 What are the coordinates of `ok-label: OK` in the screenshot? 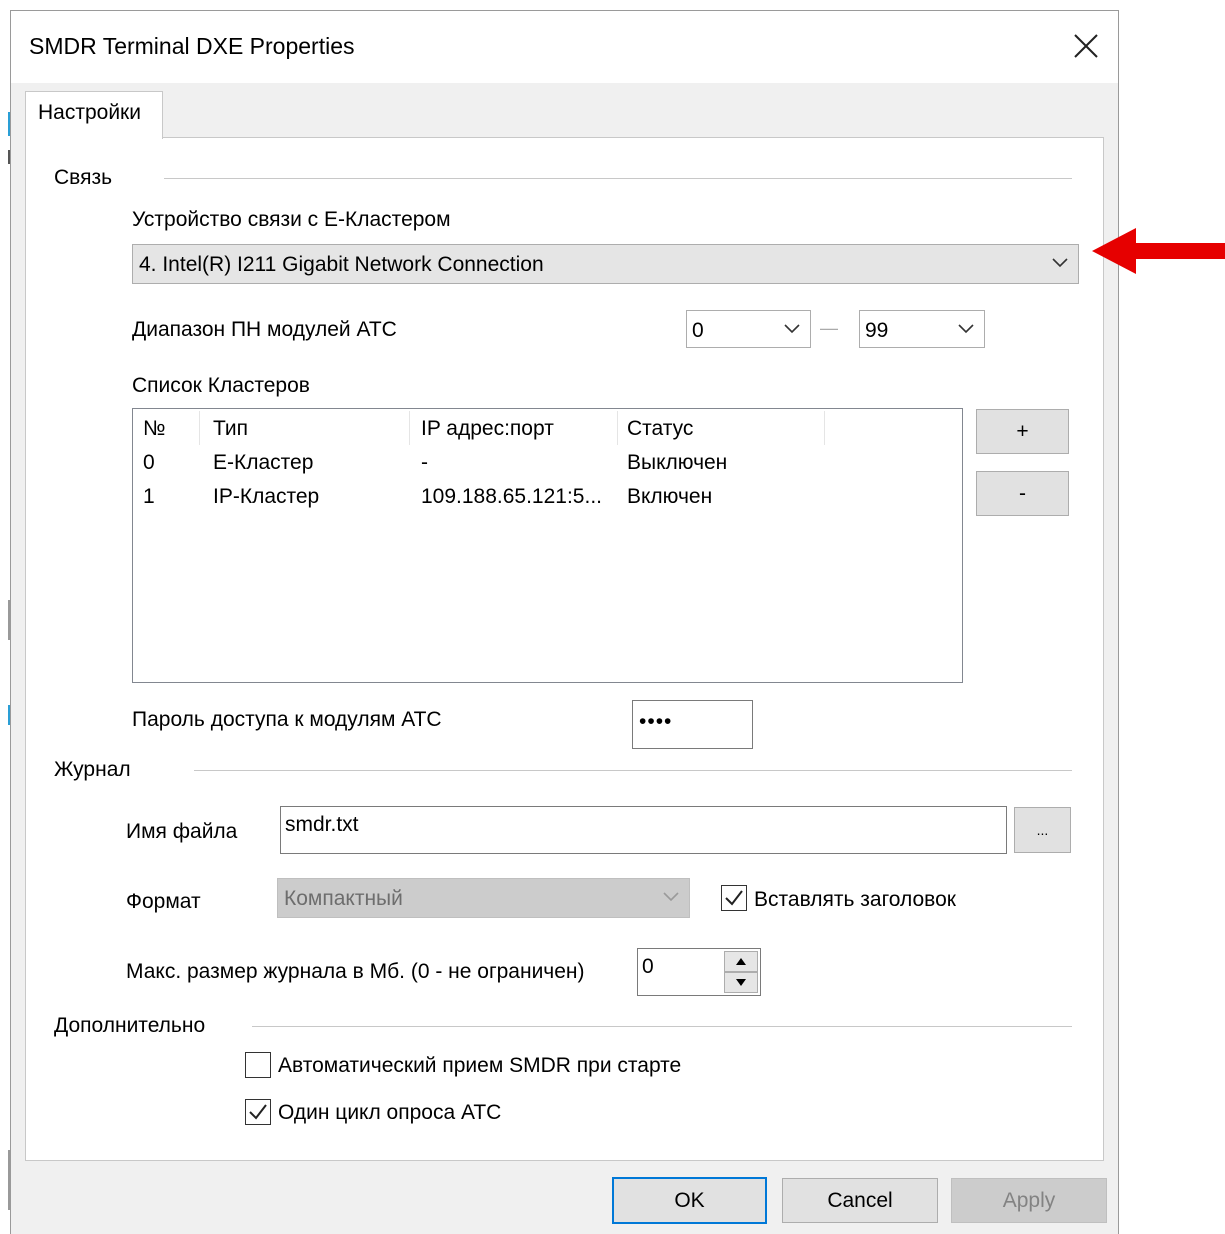 It's located at (689, 1200).